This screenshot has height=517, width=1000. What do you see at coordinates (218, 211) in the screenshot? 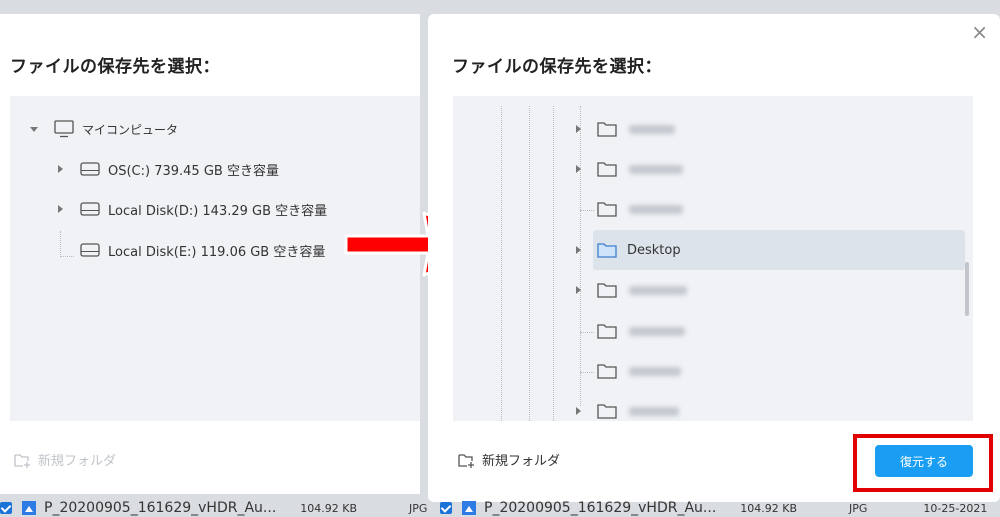
I see `tree-item-label: Local Disk(D:) 143.29 GB 空き容量` at bounding box center [218, 211].